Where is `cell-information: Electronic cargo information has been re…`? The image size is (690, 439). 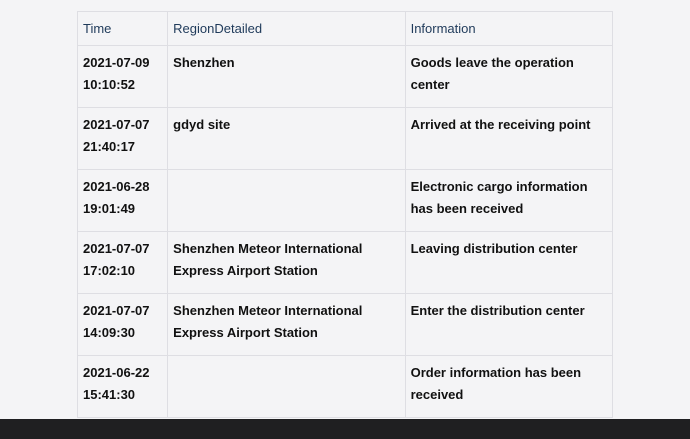
cell-information: Electronic cargo information has been re… is located at coordinates (509, 200).